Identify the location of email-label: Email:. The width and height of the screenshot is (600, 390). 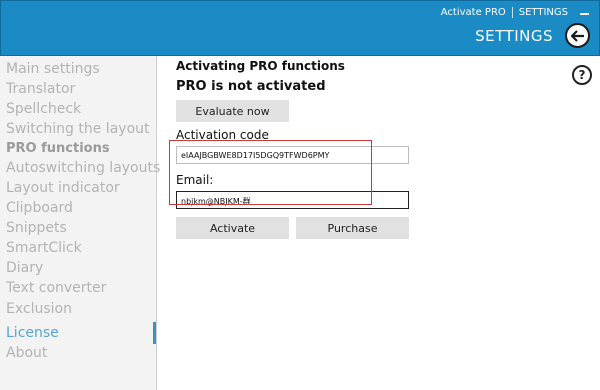
(195, 180).